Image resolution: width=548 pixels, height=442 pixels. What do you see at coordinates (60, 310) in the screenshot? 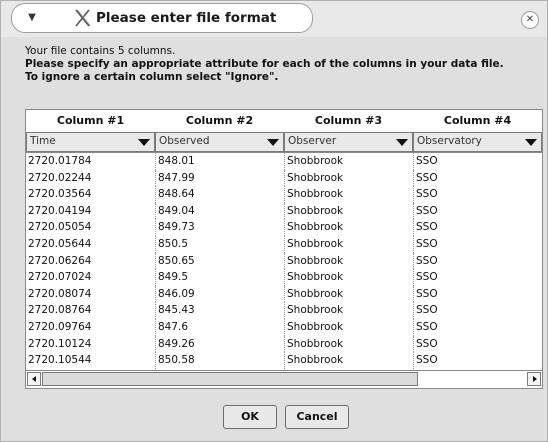
I see `table-cell: 2720.08764` at bounding box center [60, 310].